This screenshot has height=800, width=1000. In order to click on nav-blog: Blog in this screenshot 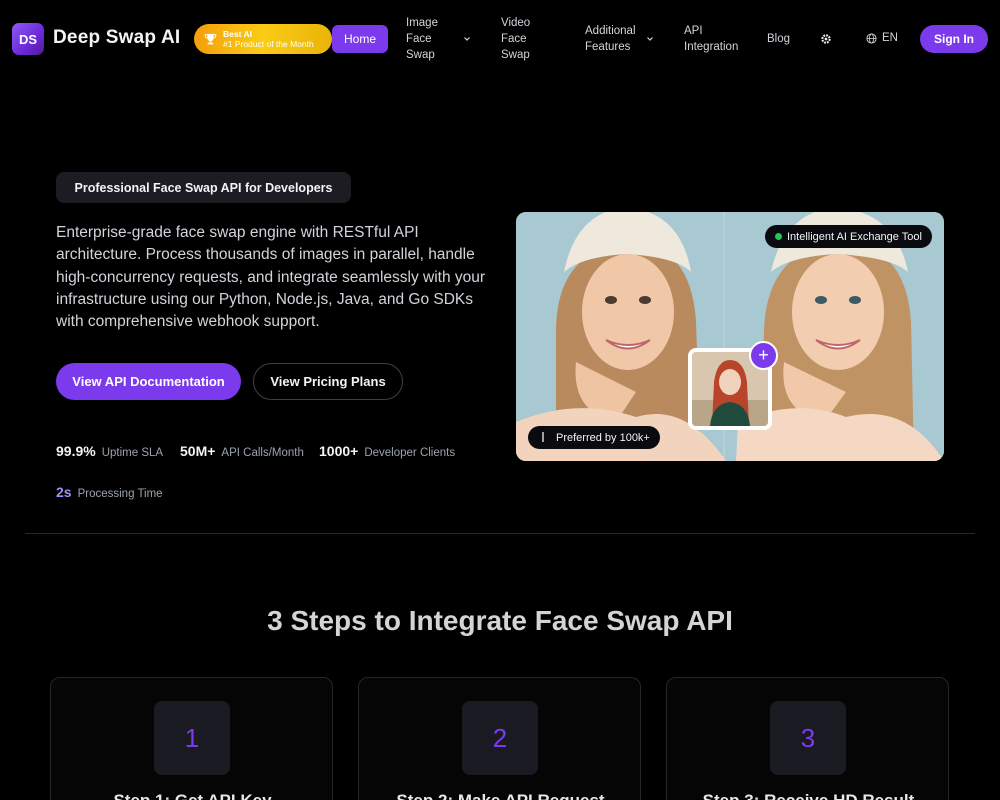, I will do `click(778, 39)`.